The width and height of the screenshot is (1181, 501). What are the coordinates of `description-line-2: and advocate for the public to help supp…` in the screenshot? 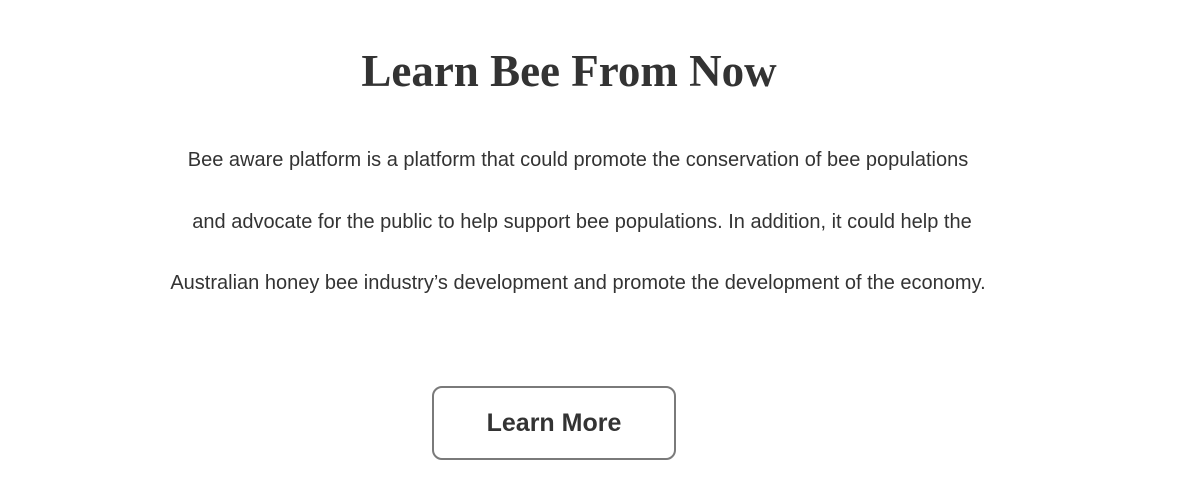 It's located at (582, 222).